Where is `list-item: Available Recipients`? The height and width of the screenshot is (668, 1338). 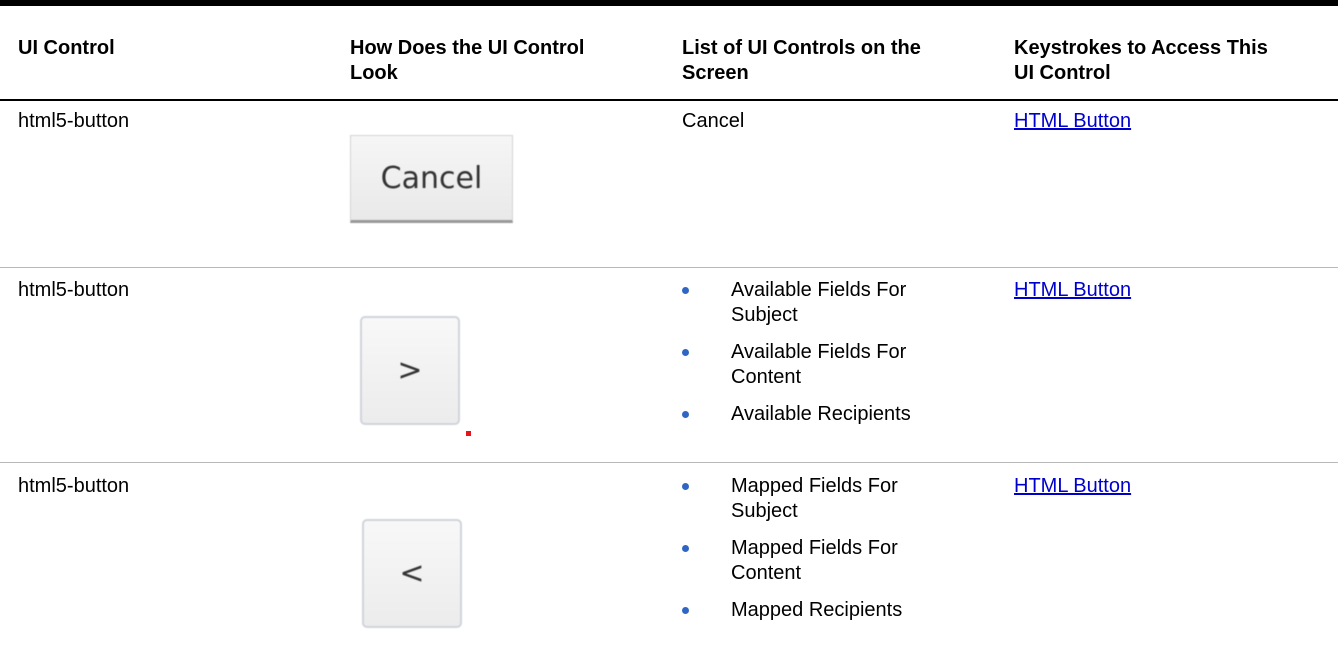
list-item: Available Recipients is located at coordinates (821, 414).